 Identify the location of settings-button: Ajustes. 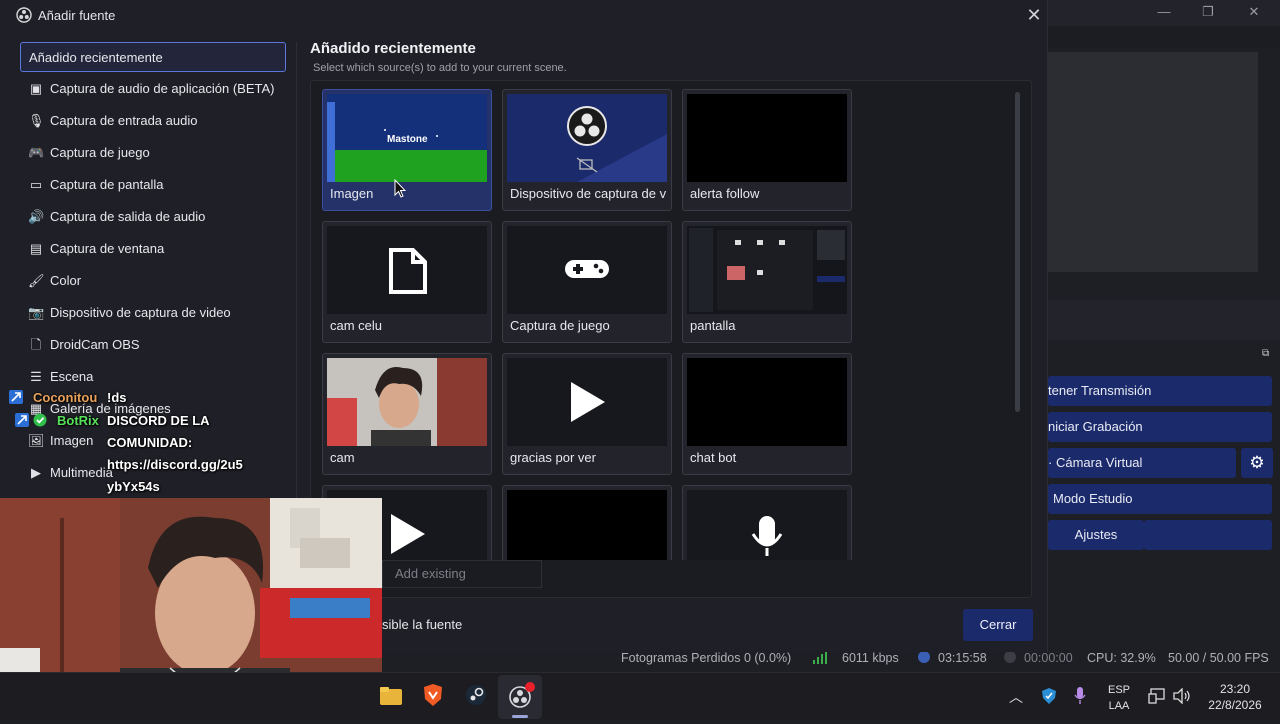
(1096, 535).